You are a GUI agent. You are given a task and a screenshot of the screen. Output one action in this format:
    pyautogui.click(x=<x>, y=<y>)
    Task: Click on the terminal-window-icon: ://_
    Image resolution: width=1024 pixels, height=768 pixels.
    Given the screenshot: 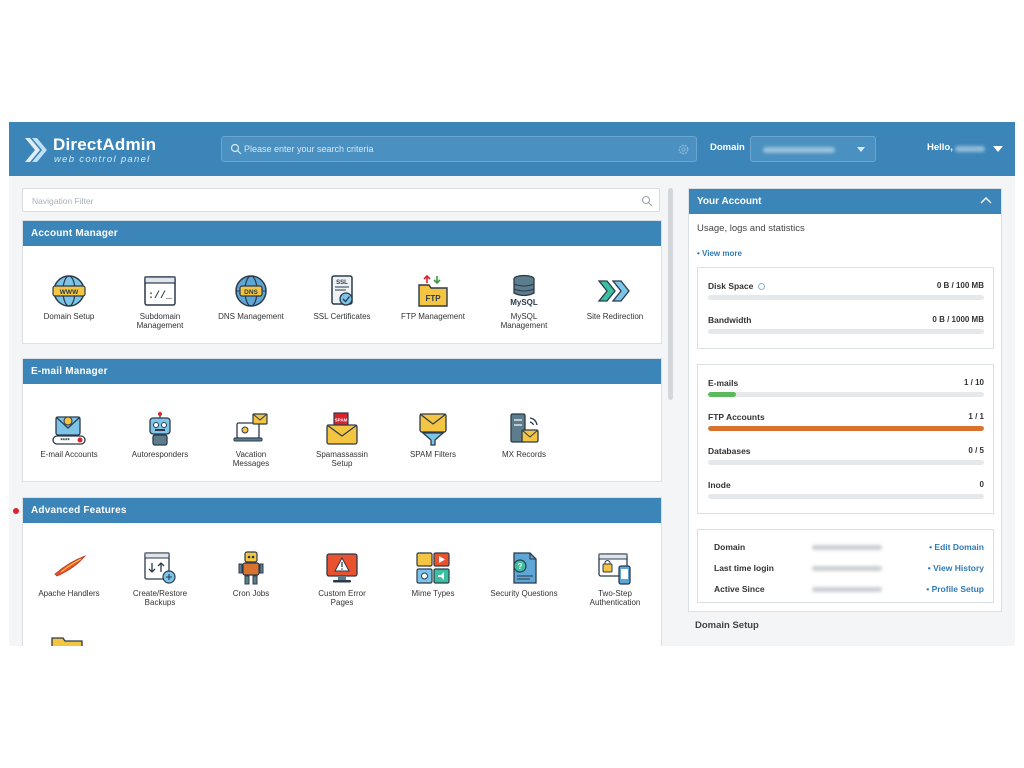 What is the action you would take?
    pyautogui.click(x=160, y=291)
    